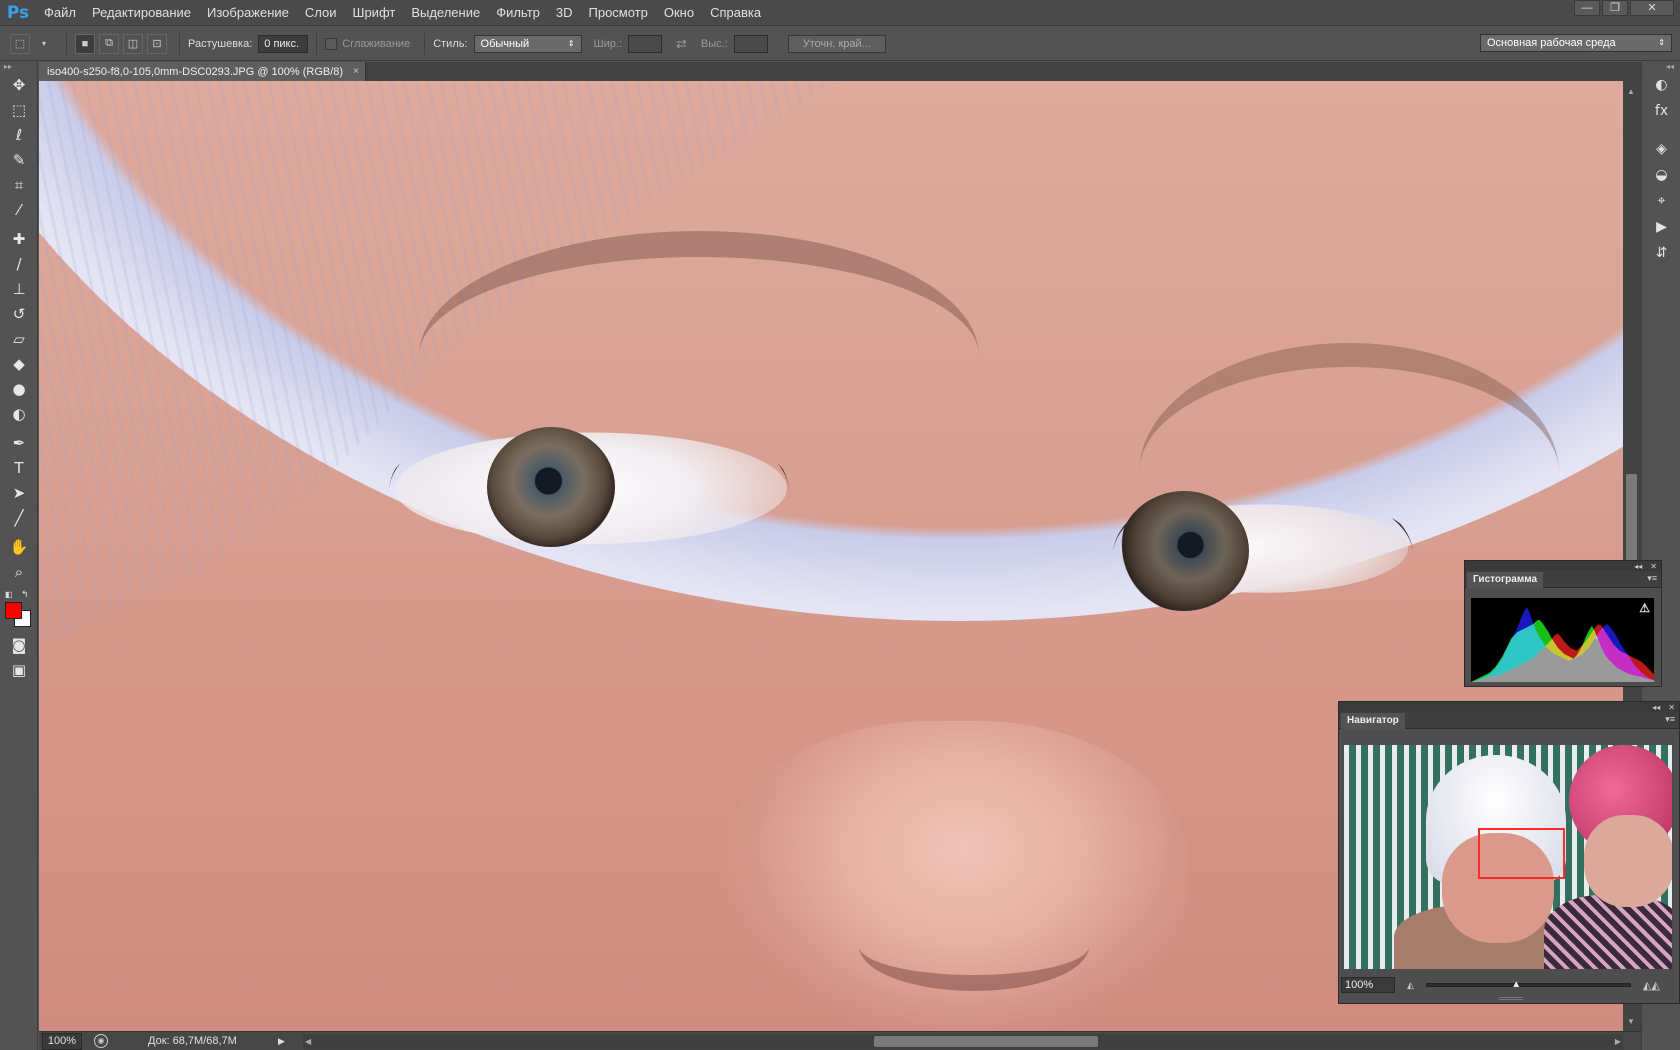  Describe the element at coordinates (19, 313) in the screenshot. I see `history-brush-tool-icon: ↺` at that location.